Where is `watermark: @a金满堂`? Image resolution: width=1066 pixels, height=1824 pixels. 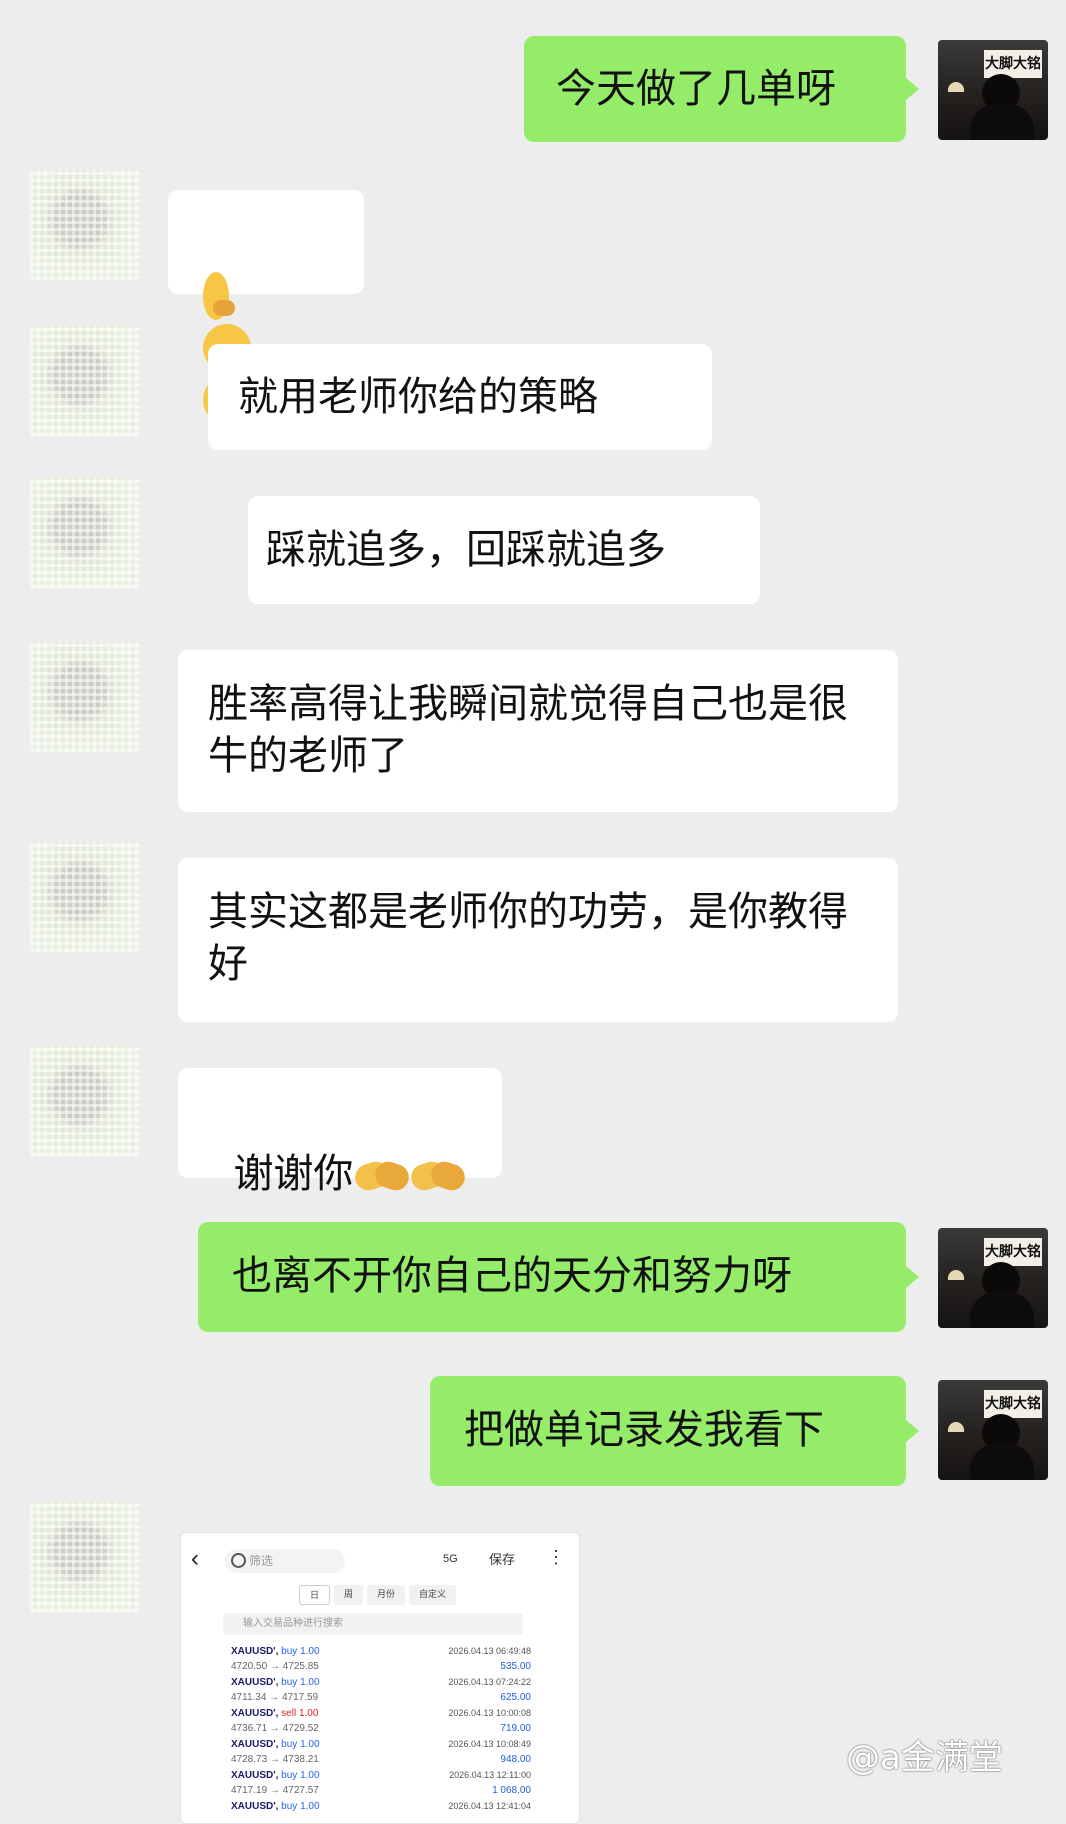 watermark: @a金满堂 is located at coordinates (924, 1758).